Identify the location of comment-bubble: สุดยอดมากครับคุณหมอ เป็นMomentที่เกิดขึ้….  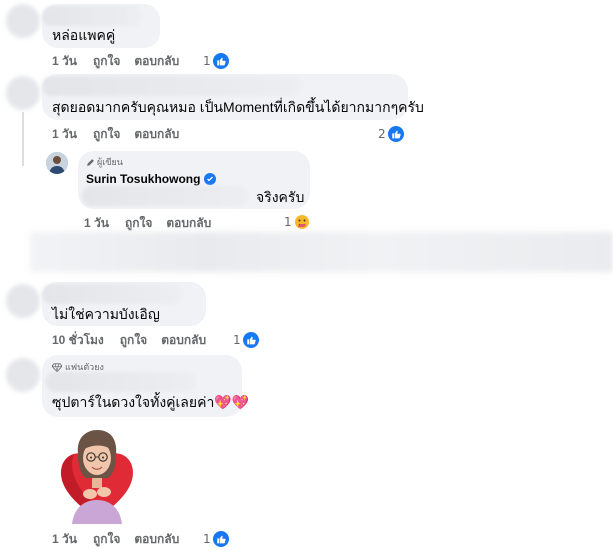
(233, 97).